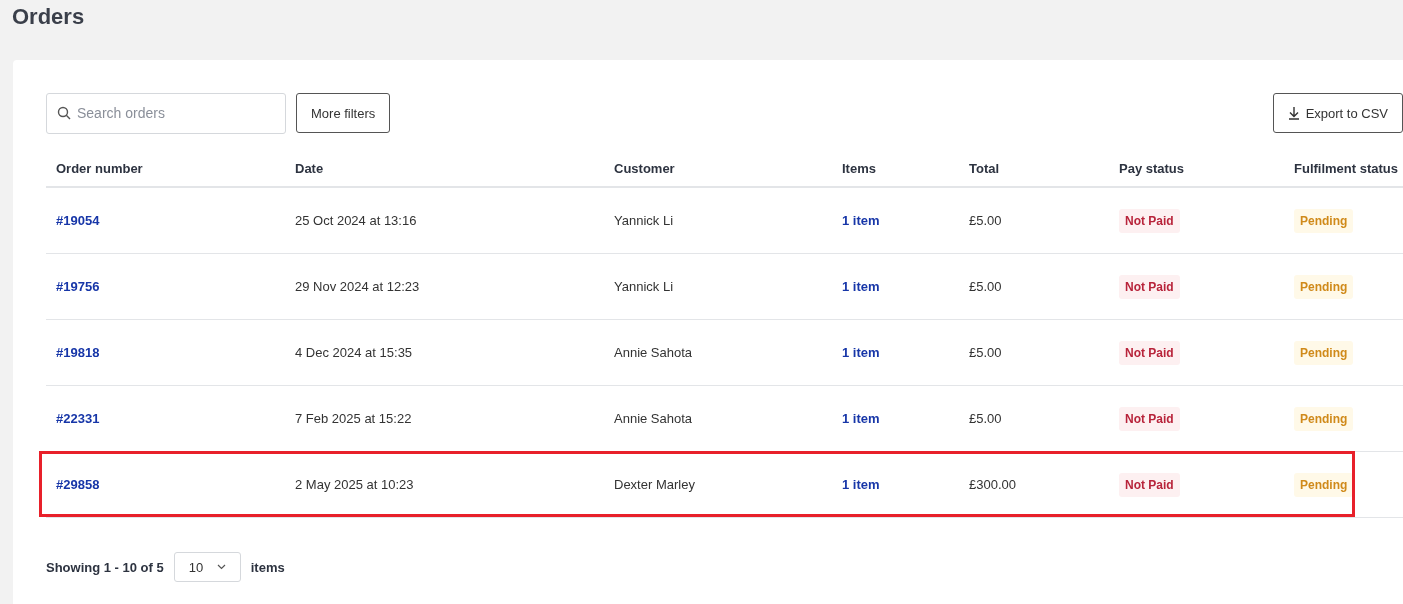 The image size is (1403, 604). I want to click on column-header: Customer, so click(644, 169).